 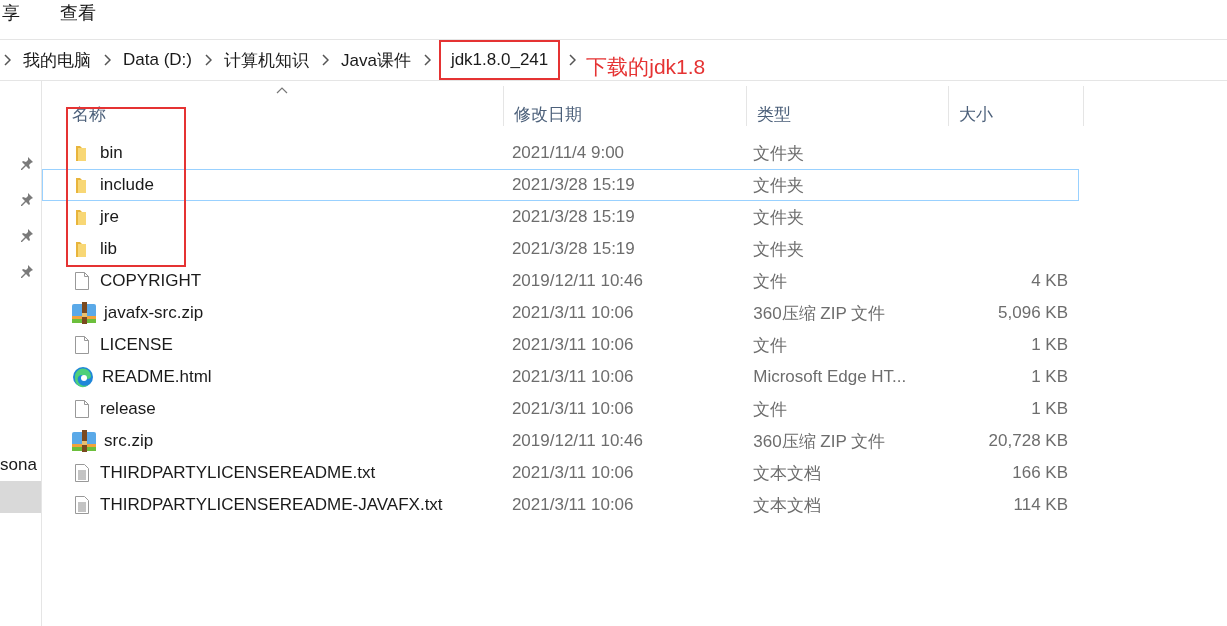 I want to click on file-row: javafx-src.zip 2021/3/11 10:06 360压缩 ZIP 文件 5,096 KB, so click(x=560, y=313).